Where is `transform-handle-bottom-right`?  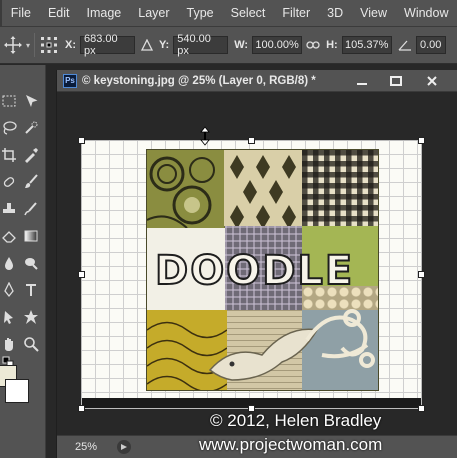 transform-handle-bottom-right is located at coordinates (421, 408).